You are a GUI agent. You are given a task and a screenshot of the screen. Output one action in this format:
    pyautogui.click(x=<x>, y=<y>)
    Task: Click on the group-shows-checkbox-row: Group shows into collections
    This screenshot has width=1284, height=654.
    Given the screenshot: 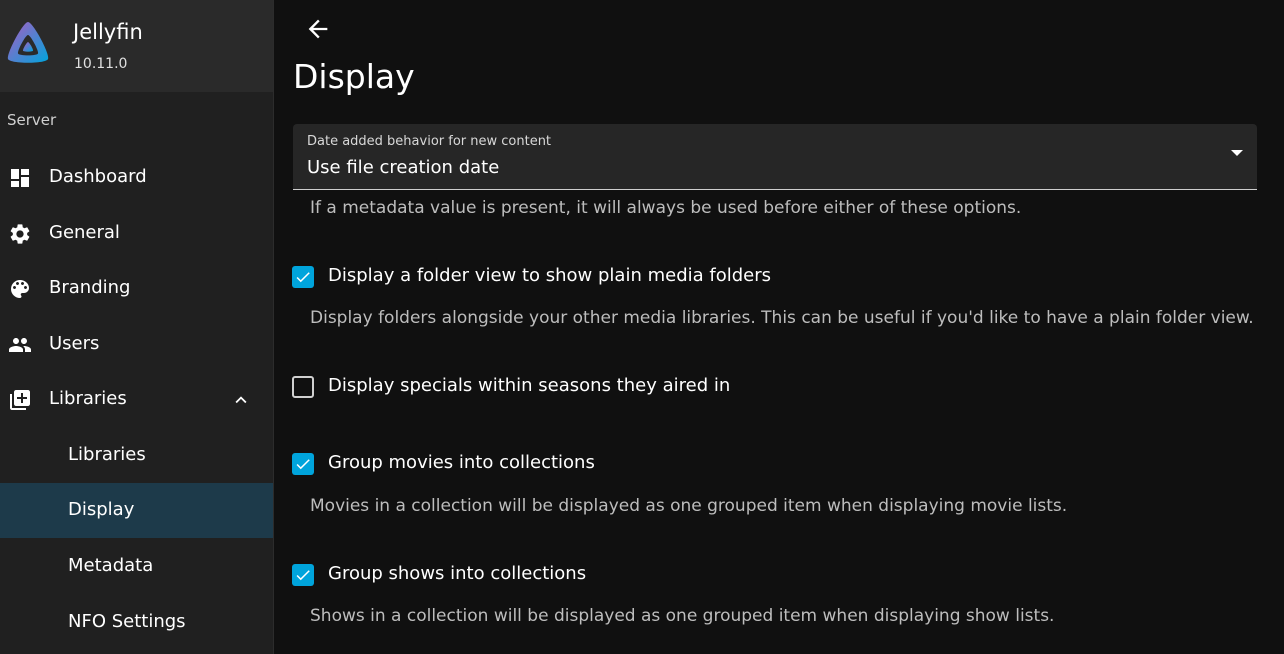 What is the action you would take?
    pyautogui.click(x=439, y=576)
    